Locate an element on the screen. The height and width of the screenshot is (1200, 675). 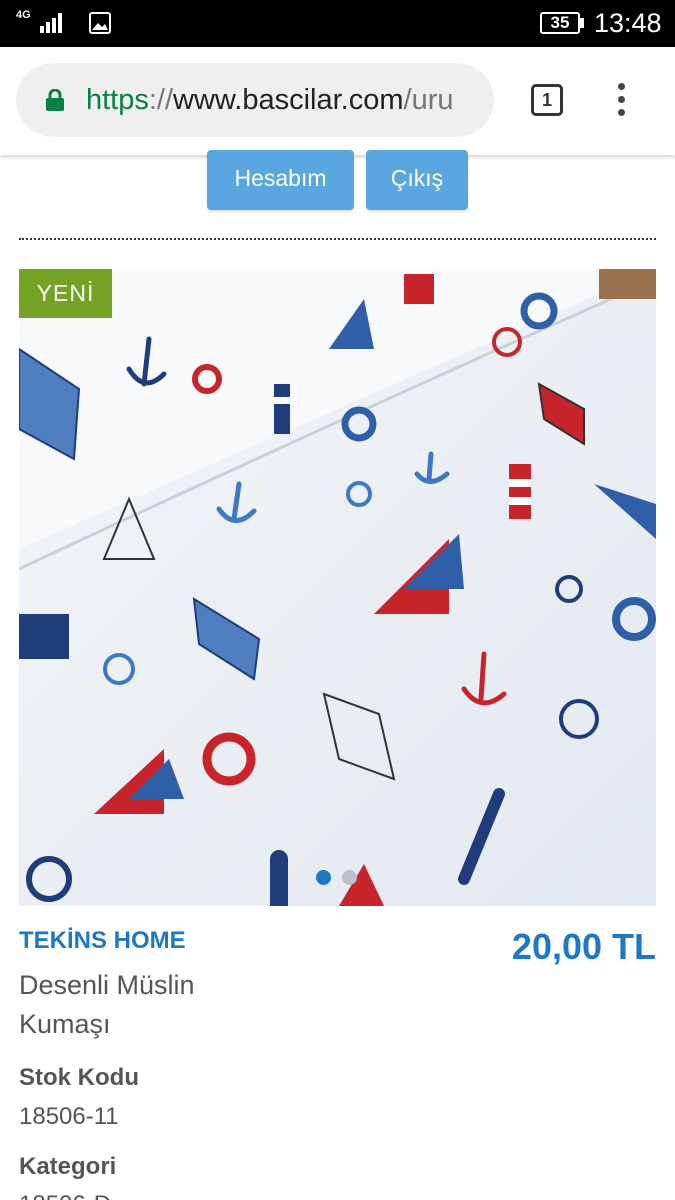
sku-label: Stok Kodu is located at coordinates (79, 1077).